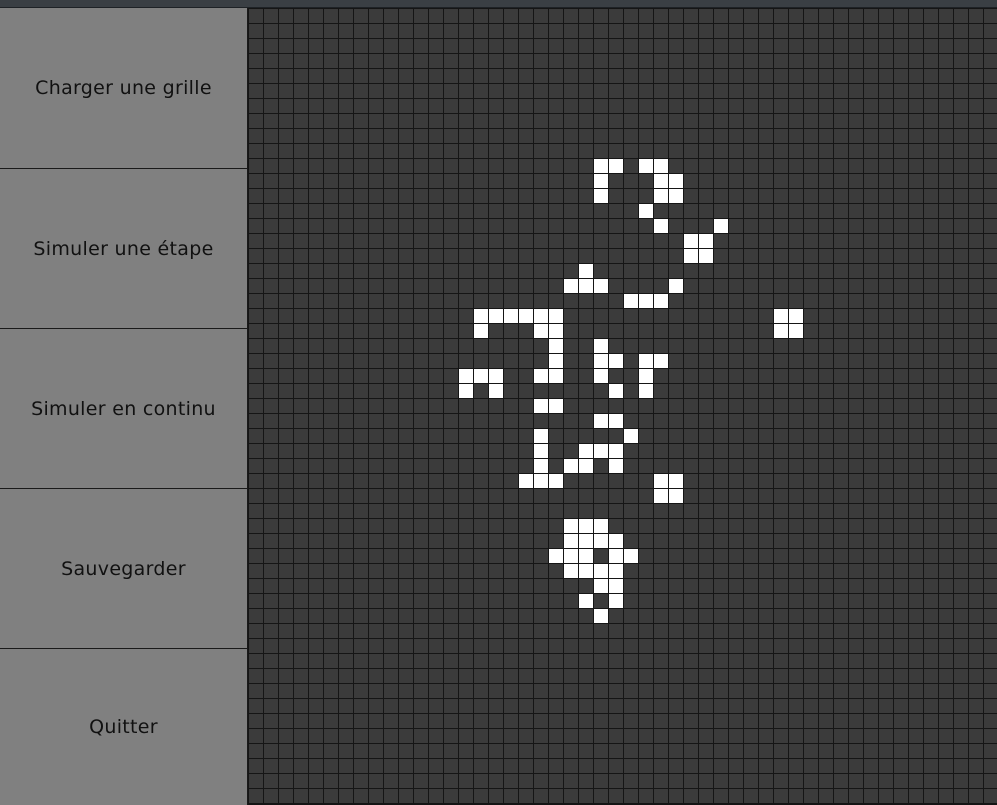  I want to click on simulate-step-button: Simuler une étape, so click(123, 249).